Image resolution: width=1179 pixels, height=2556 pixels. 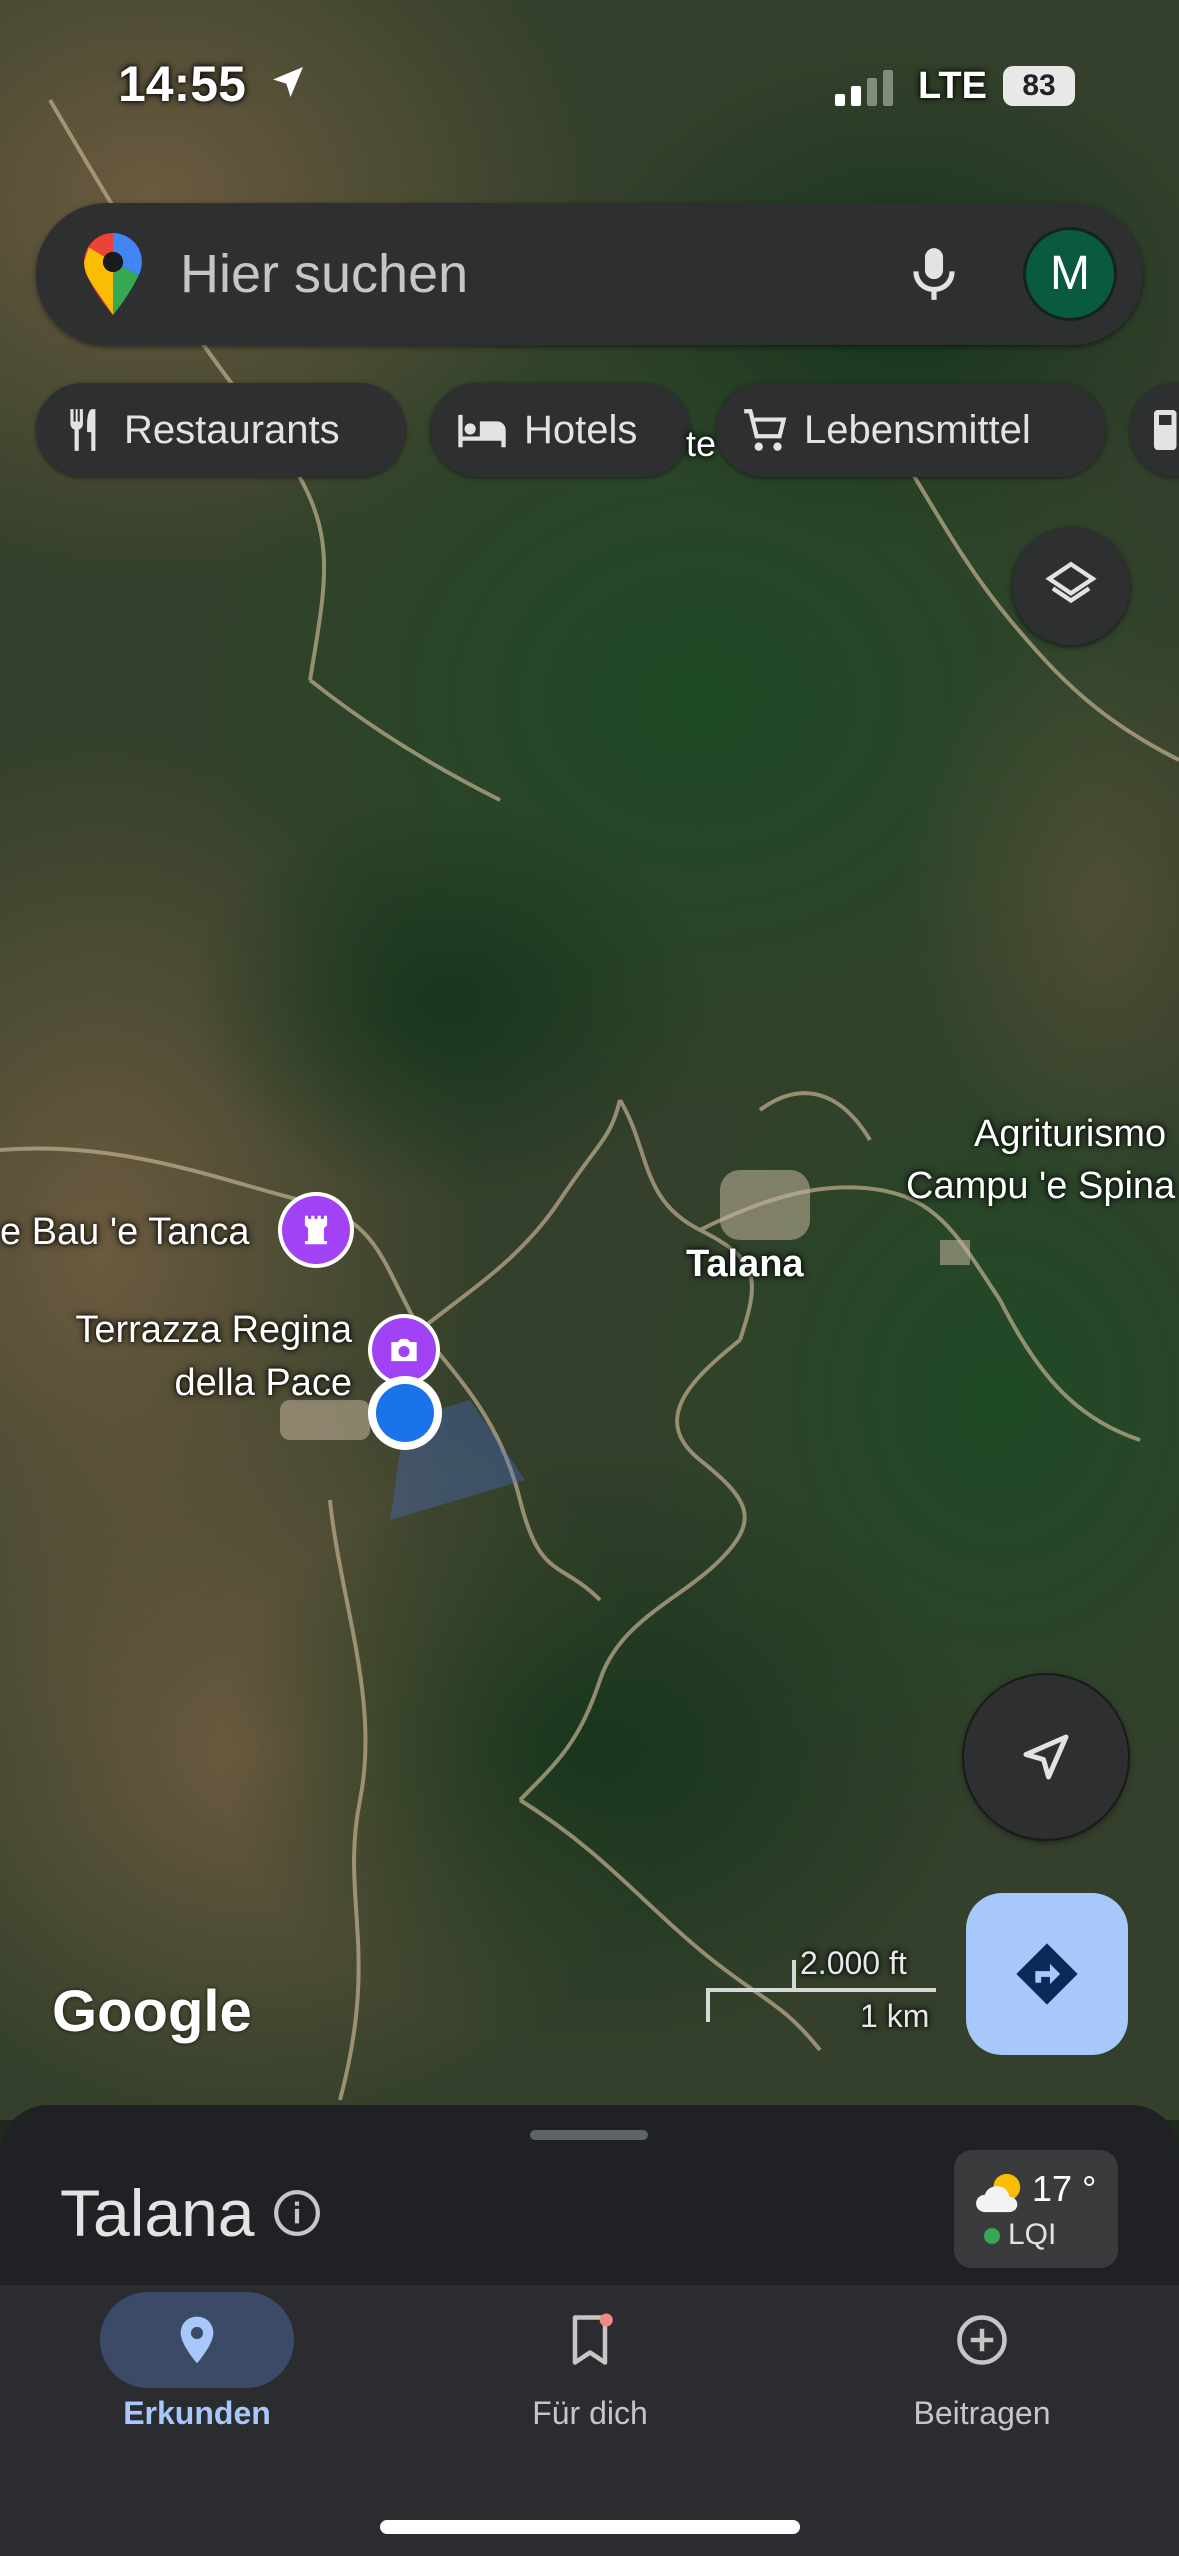 I want to click on search-input: Hier suchen, so click(x=540, y=274).